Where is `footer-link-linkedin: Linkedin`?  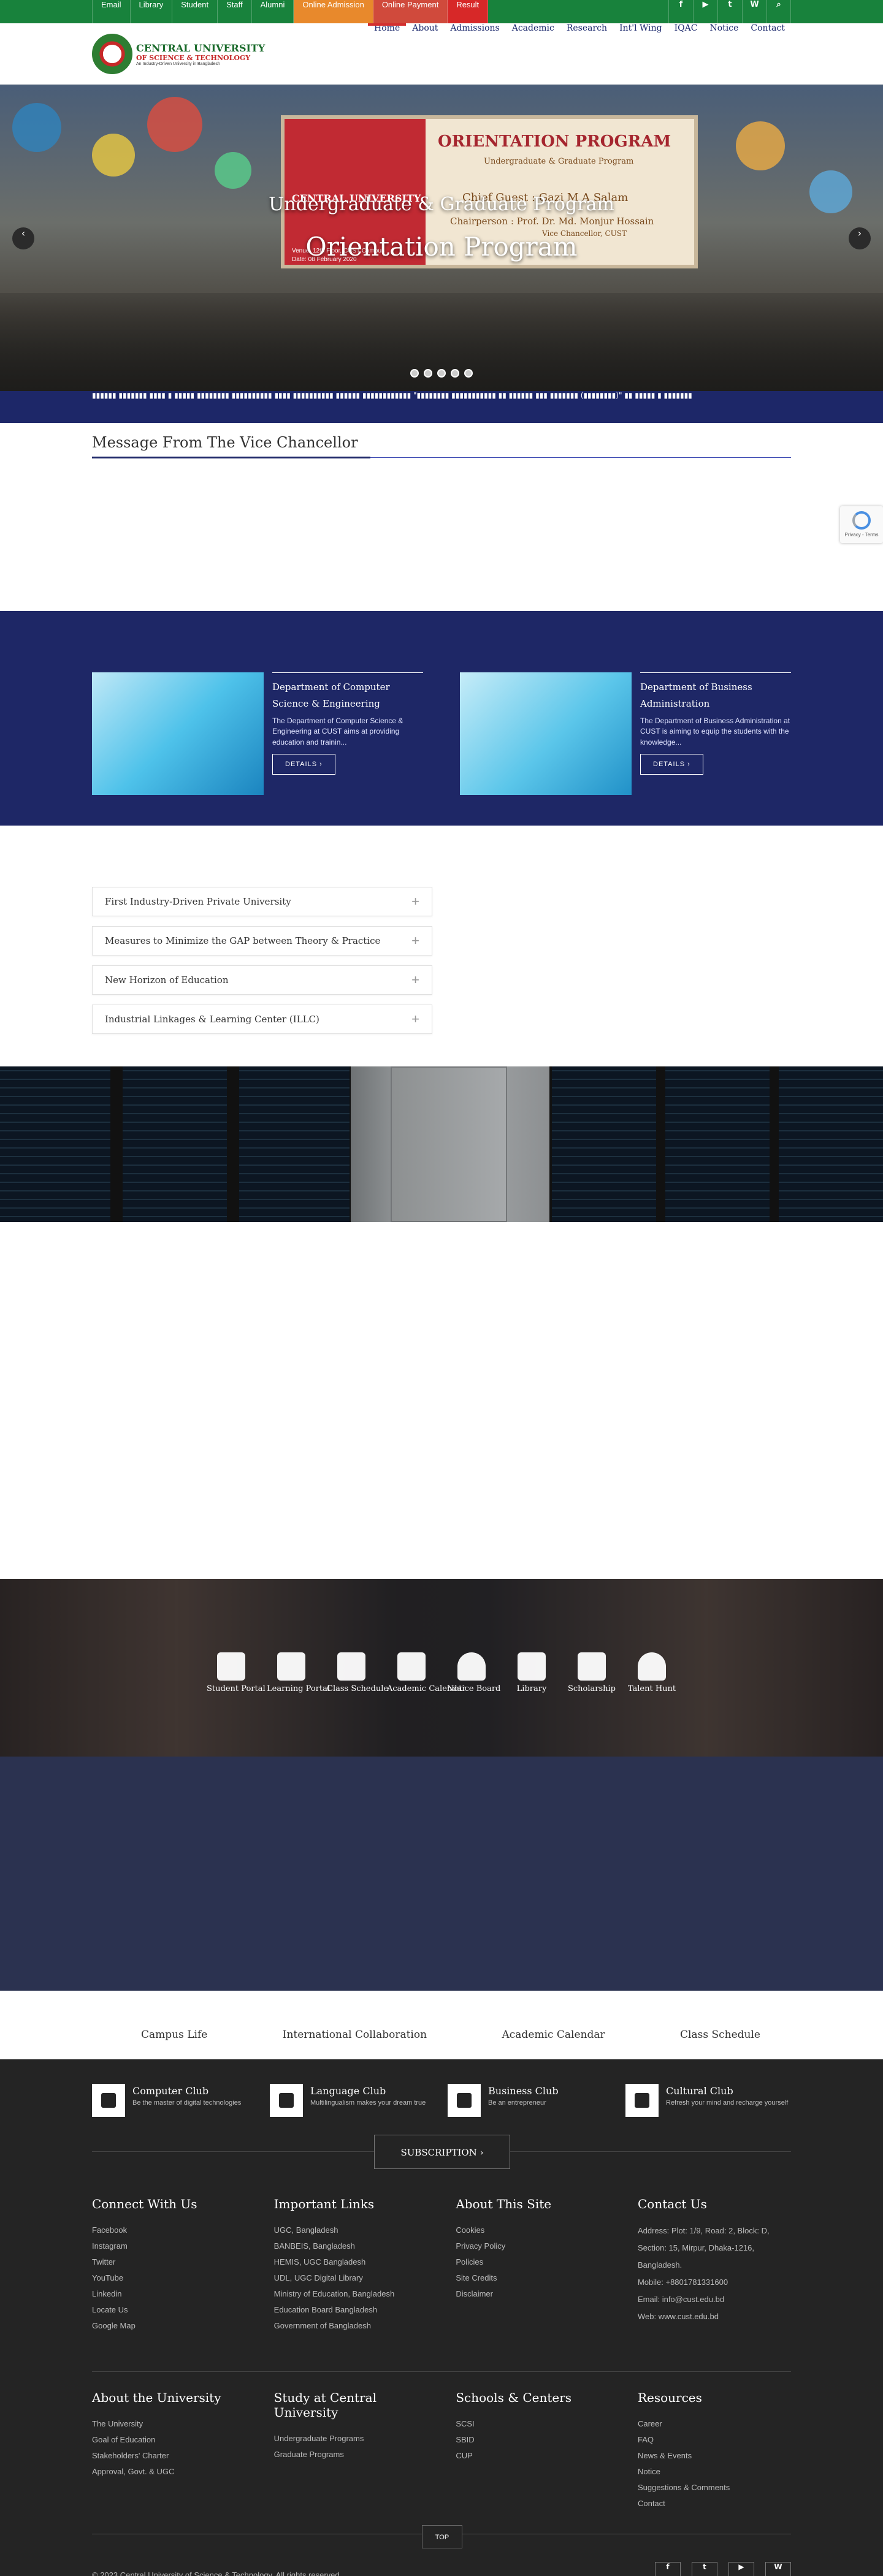
footer-link-linkedin: Linkedin is located at coordinates (168, 2294).